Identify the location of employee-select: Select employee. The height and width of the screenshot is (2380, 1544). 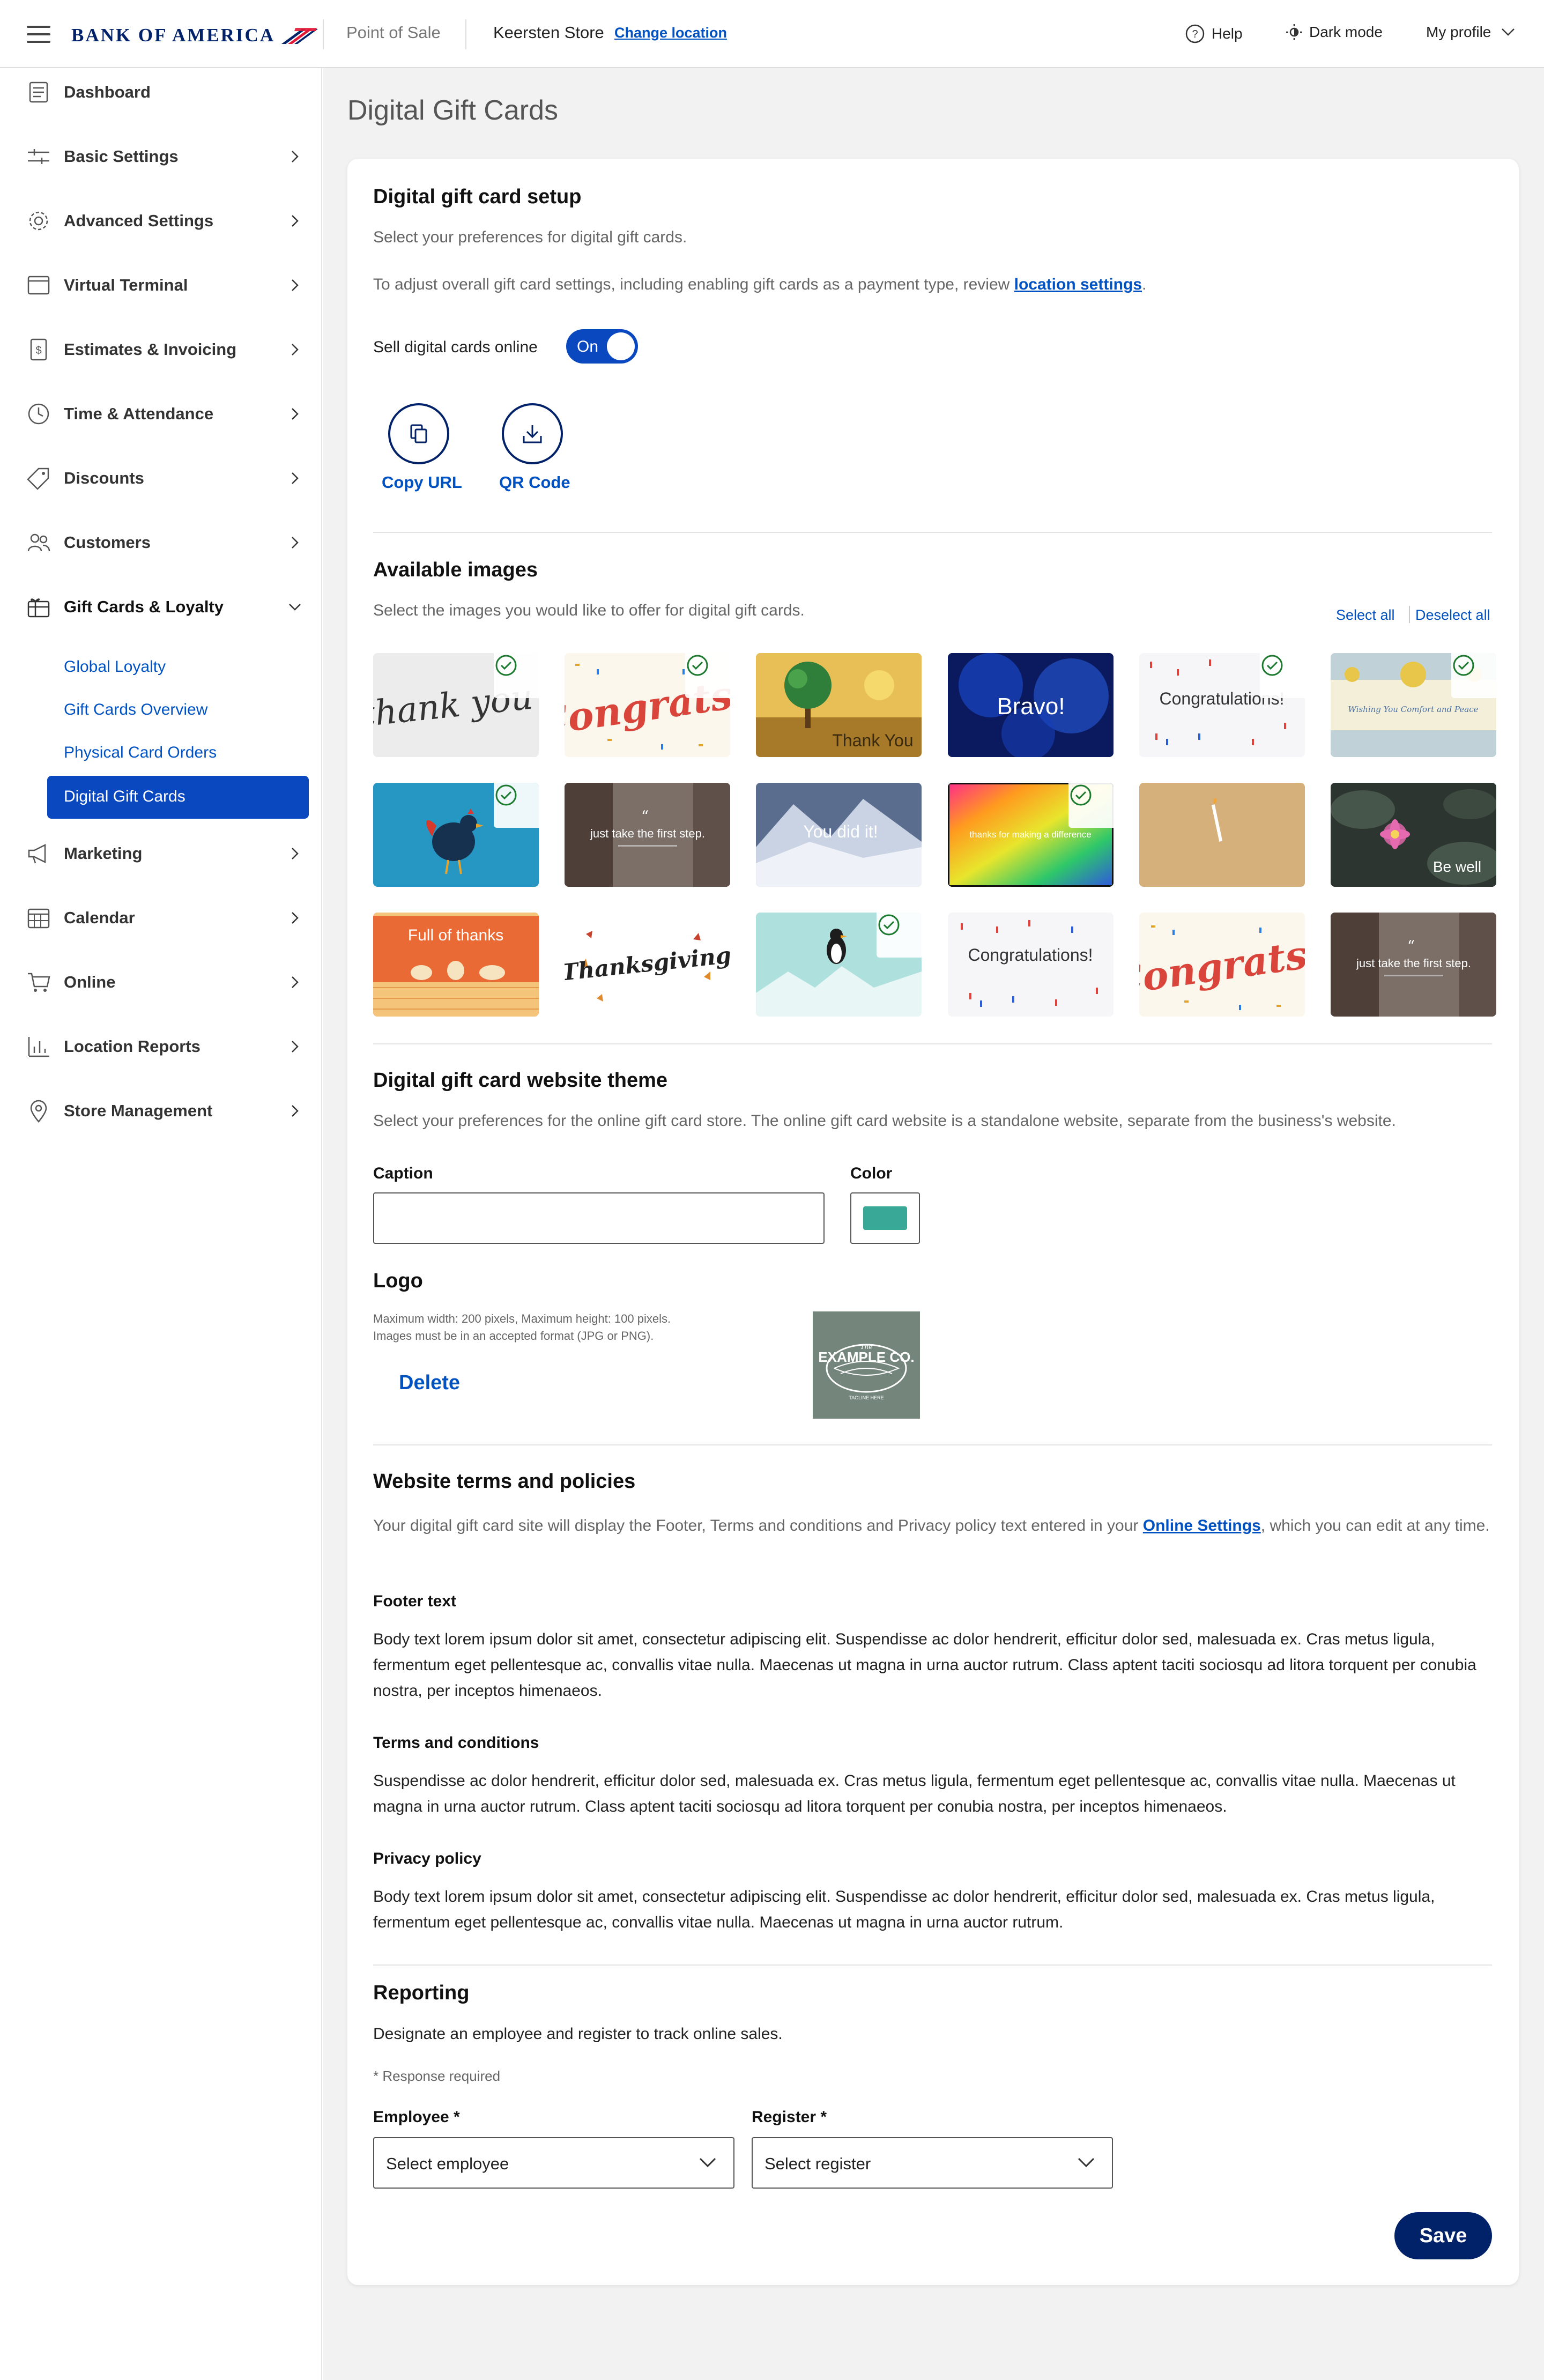
(553, 2163).